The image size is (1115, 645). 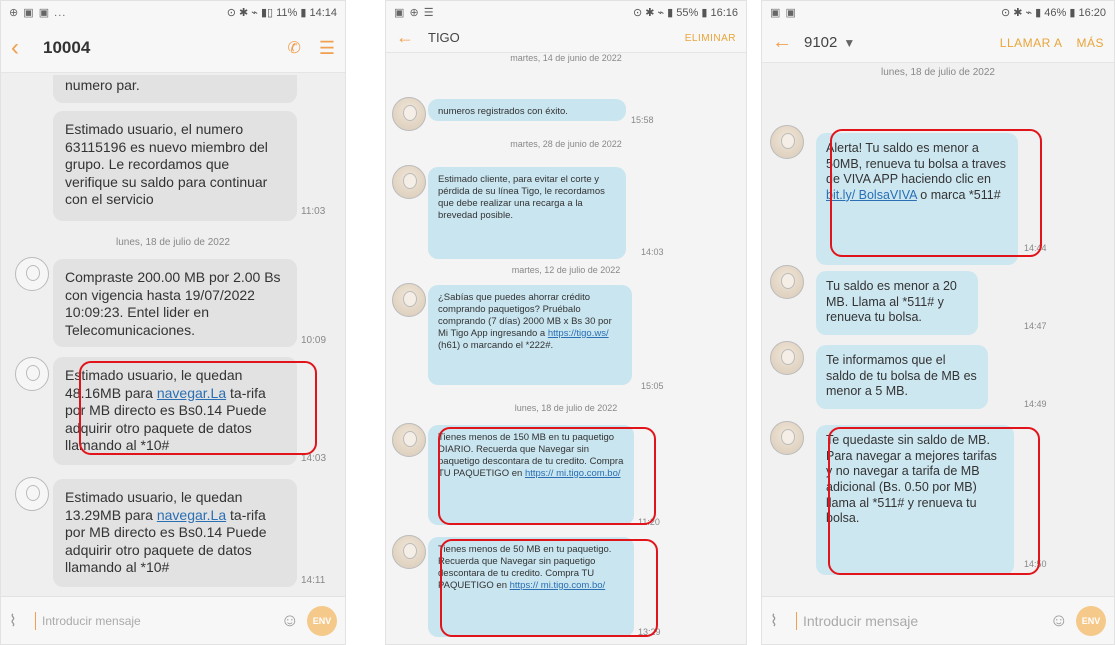 I want to click on conversation-header: ‹ 10004 ✆ ☰, so click(x=173, y=48).